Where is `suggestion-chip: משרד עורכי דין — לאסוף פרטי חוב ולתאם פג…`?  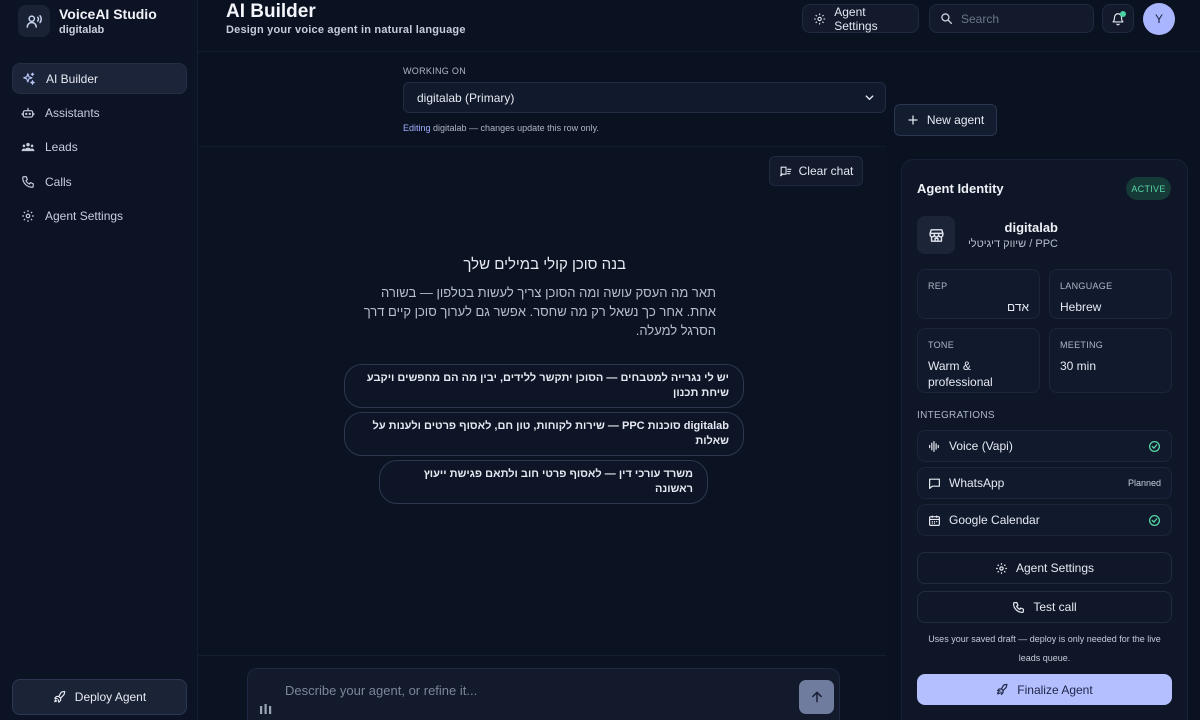 suggestion-chip: משרד עורכי דין — לאסוף פרטי חוב ולתאם פג… is located at coordinates (543, 482).